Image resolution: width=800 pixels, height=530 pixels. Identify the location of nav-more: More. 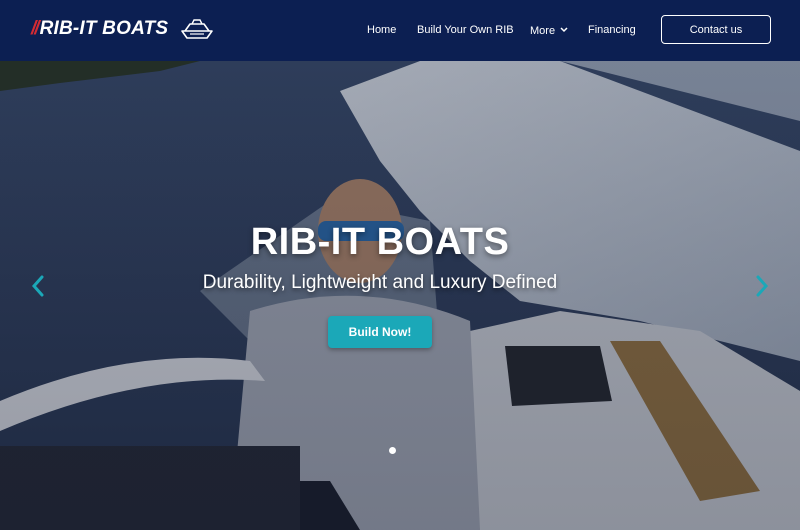
(549, 30).